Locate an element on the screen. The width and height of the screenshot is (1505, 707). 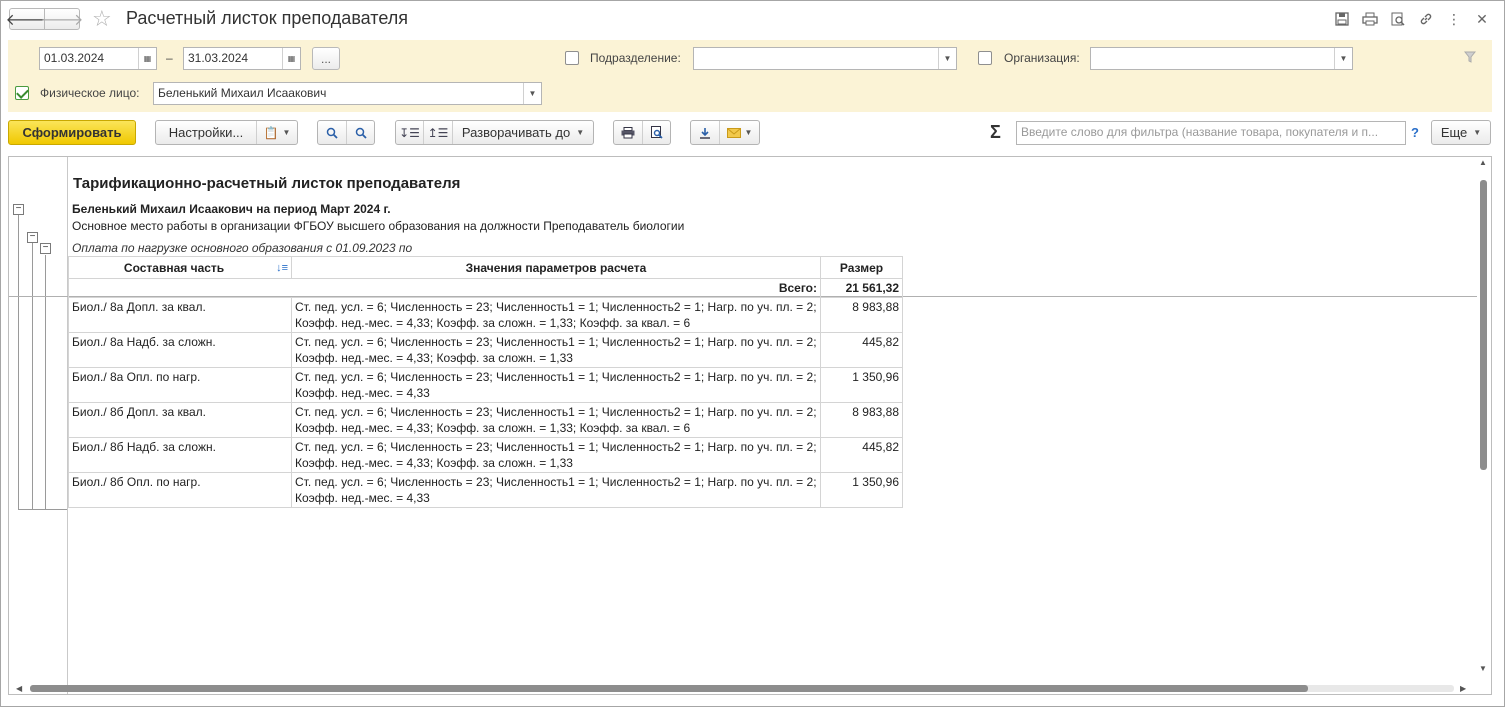
total-value: 21 561,32 is located at coordinates (861, 288).